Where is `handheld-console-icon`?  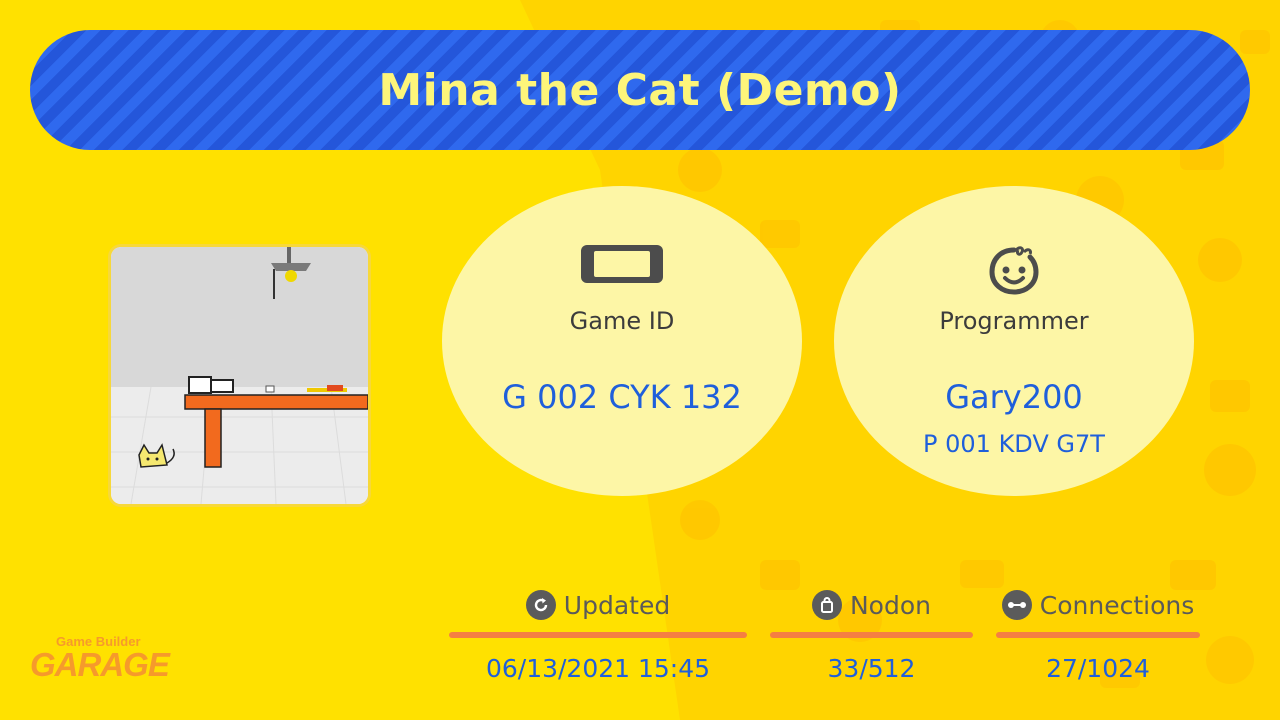
handheld-console-icon is located at coordinates (622, 266).